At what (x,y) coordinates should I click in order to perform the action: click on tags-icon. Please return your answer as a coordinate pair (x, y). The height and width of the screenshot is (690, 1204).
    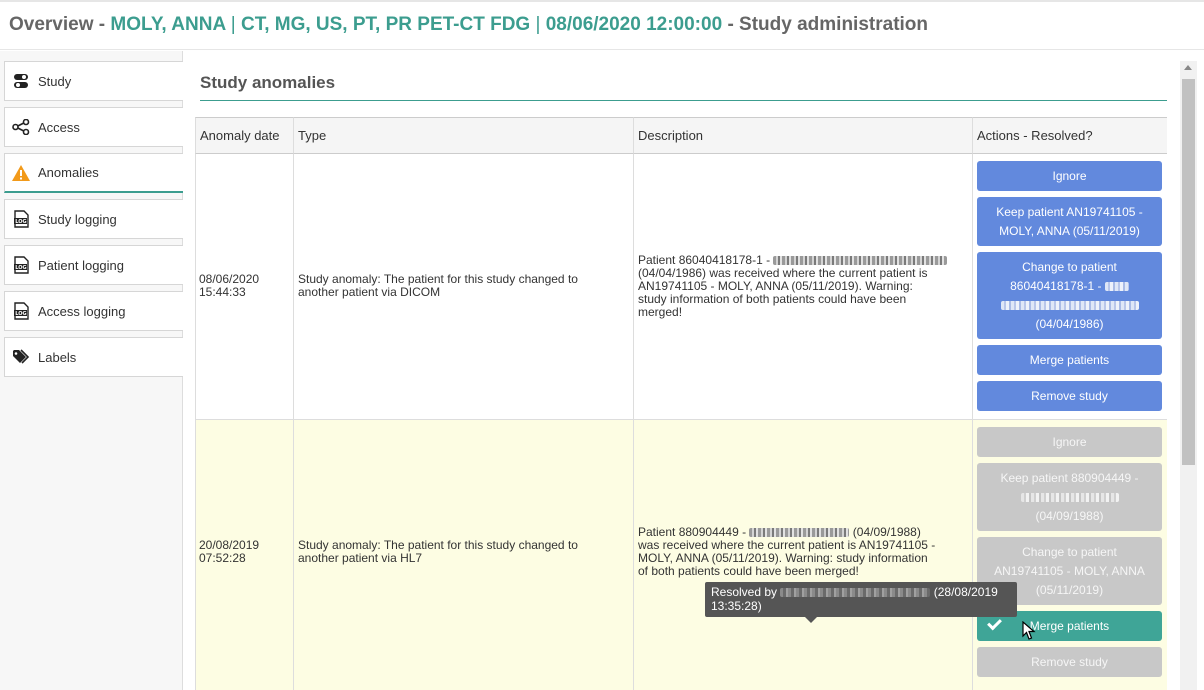
    Looking at the image, I should click on (21, 357).